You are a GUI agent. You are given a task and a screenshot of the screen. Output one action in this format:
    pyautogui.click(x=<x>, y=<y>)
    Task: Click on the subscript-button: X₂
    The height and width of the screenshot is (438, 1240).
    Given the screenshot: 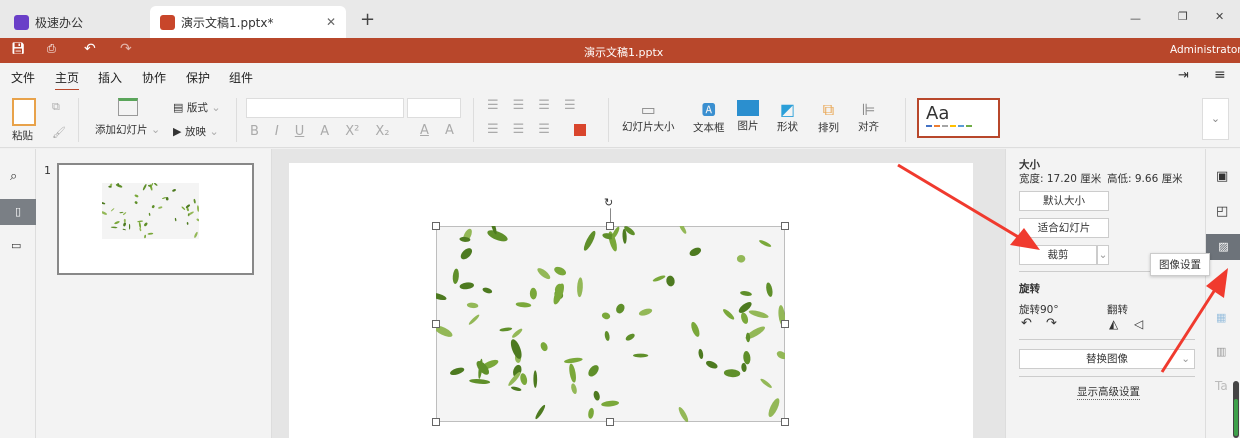 What is the action you would take?
    pyautogui.click(x=382, y=131)
    